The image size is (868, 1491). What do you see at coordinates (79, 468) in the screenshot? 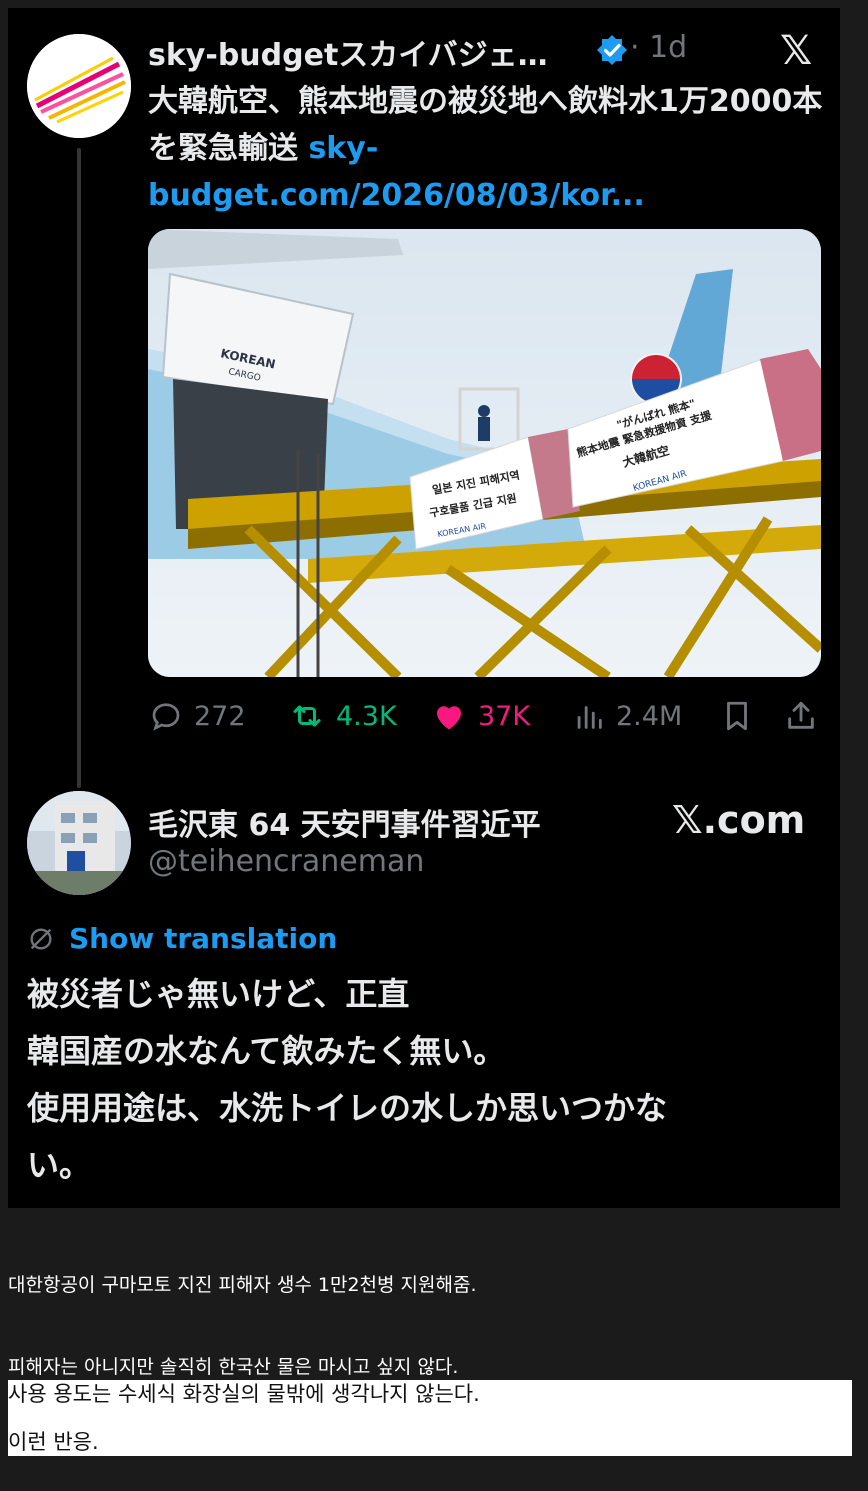
I see `thread-connector-line` at bounding box center [79, 468].